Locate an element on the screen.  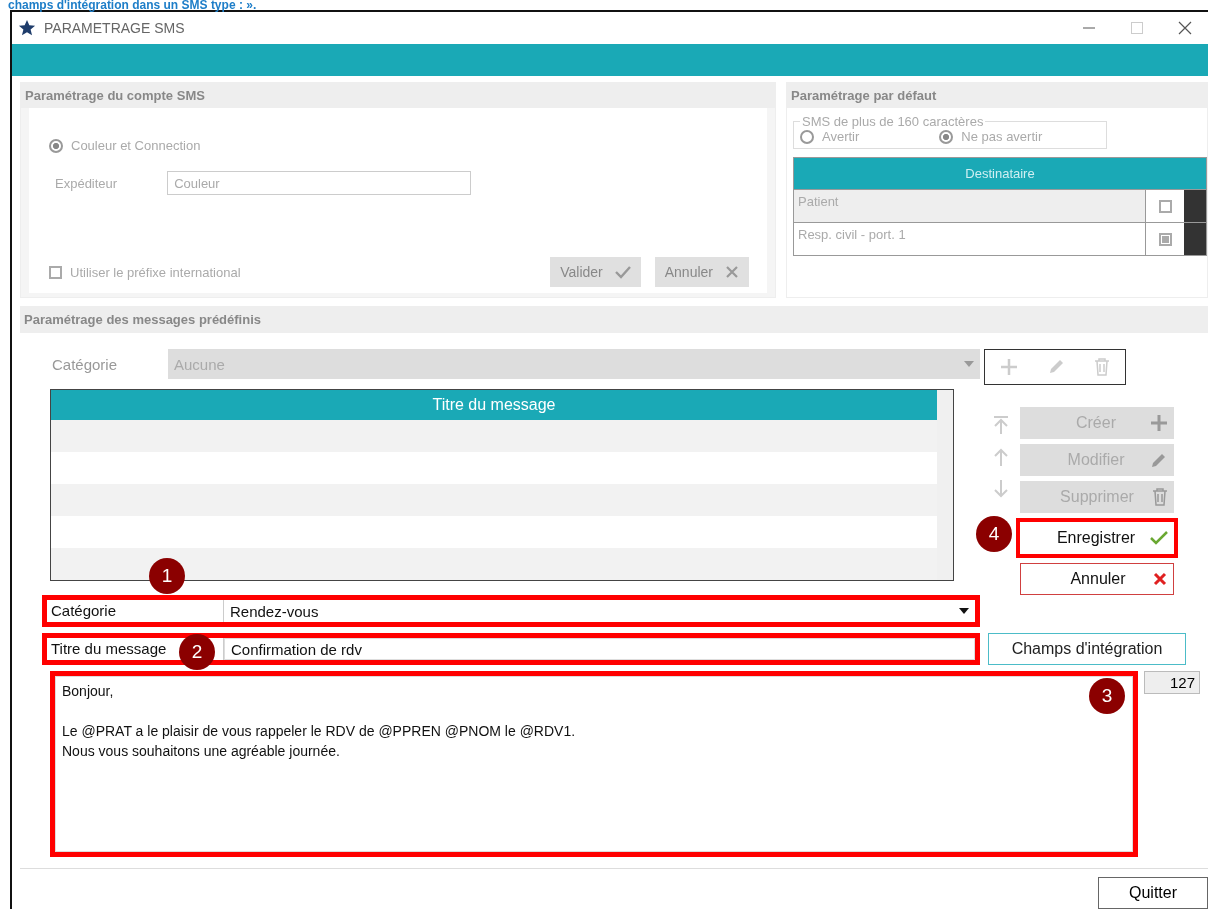
window-title: PARAMETRAGE SMS is located at coordinates (114, 28).